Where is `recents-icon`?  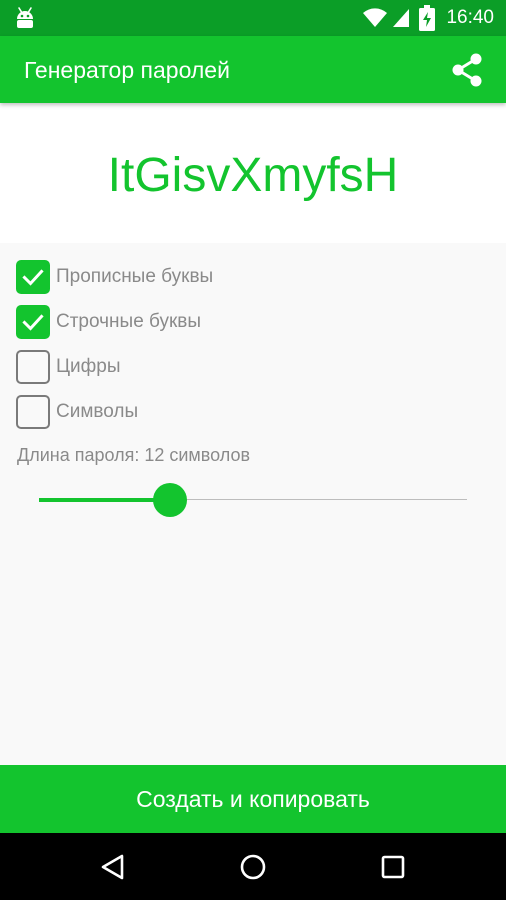
recents-icon is located at coordinates (393, 867).